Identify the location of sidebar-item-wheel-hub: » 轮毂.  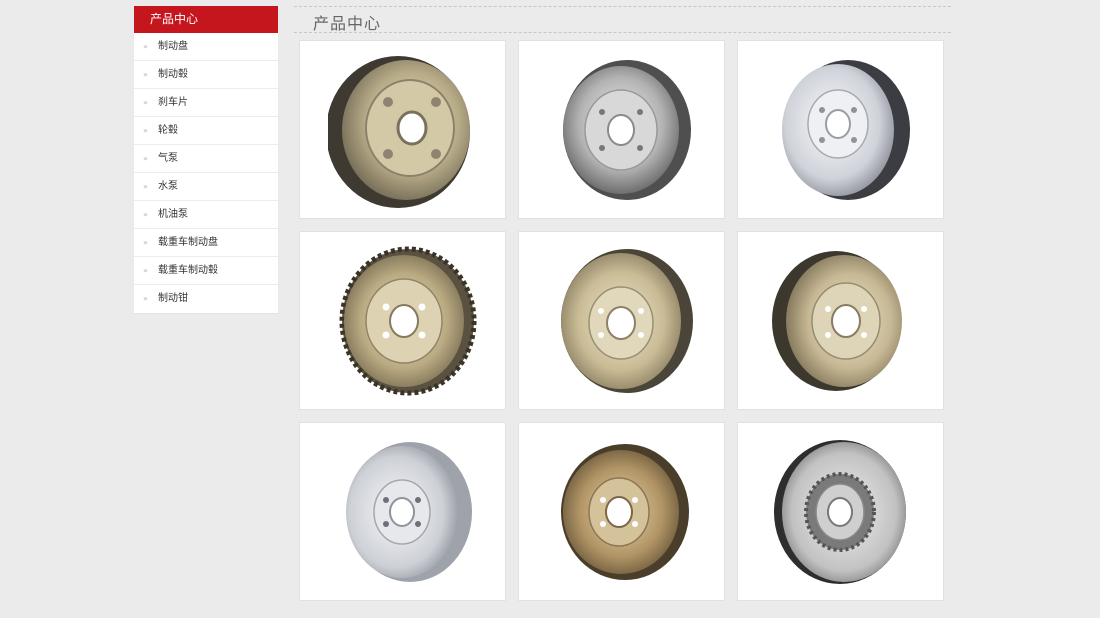
(206, 131).